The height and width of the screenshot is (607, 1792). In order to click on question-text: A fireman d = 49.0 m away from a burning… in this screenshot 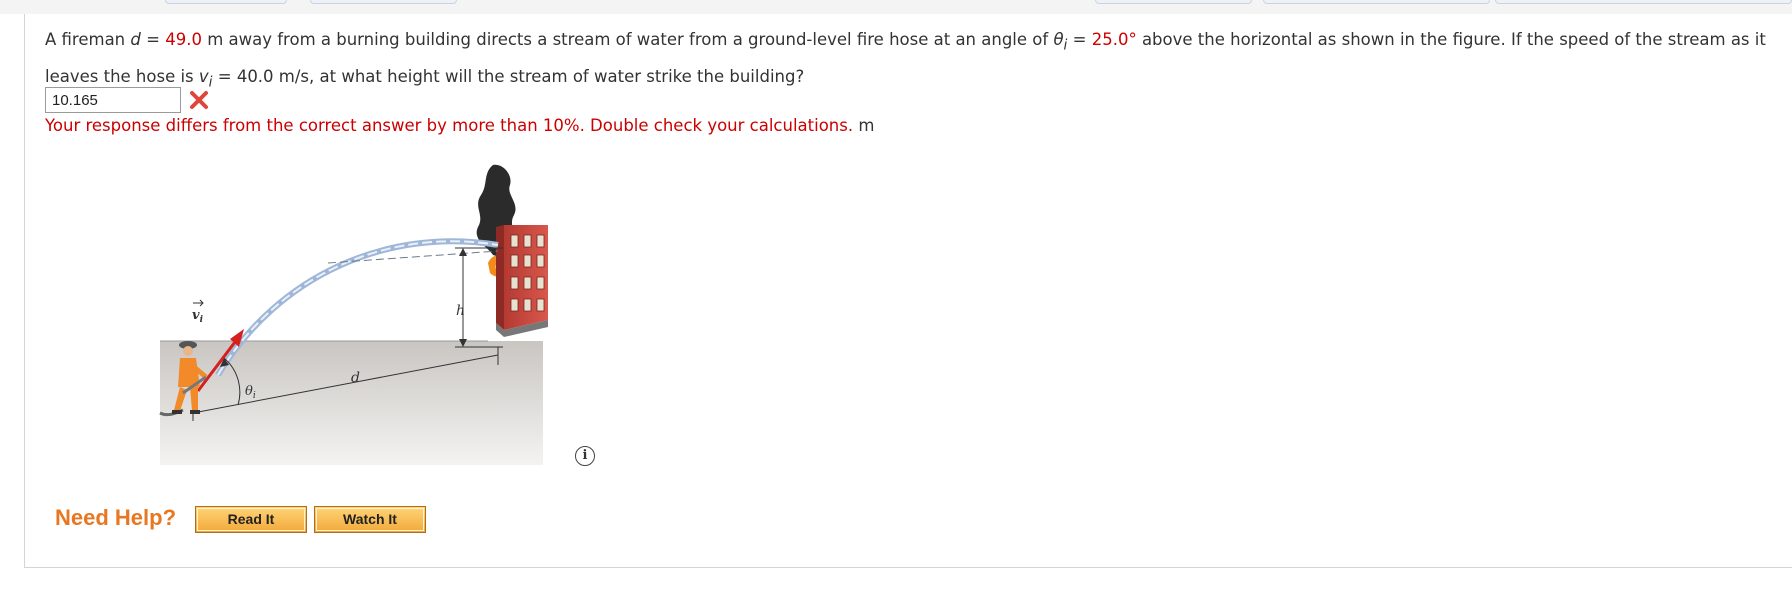, I will do `click(915, 61)`.